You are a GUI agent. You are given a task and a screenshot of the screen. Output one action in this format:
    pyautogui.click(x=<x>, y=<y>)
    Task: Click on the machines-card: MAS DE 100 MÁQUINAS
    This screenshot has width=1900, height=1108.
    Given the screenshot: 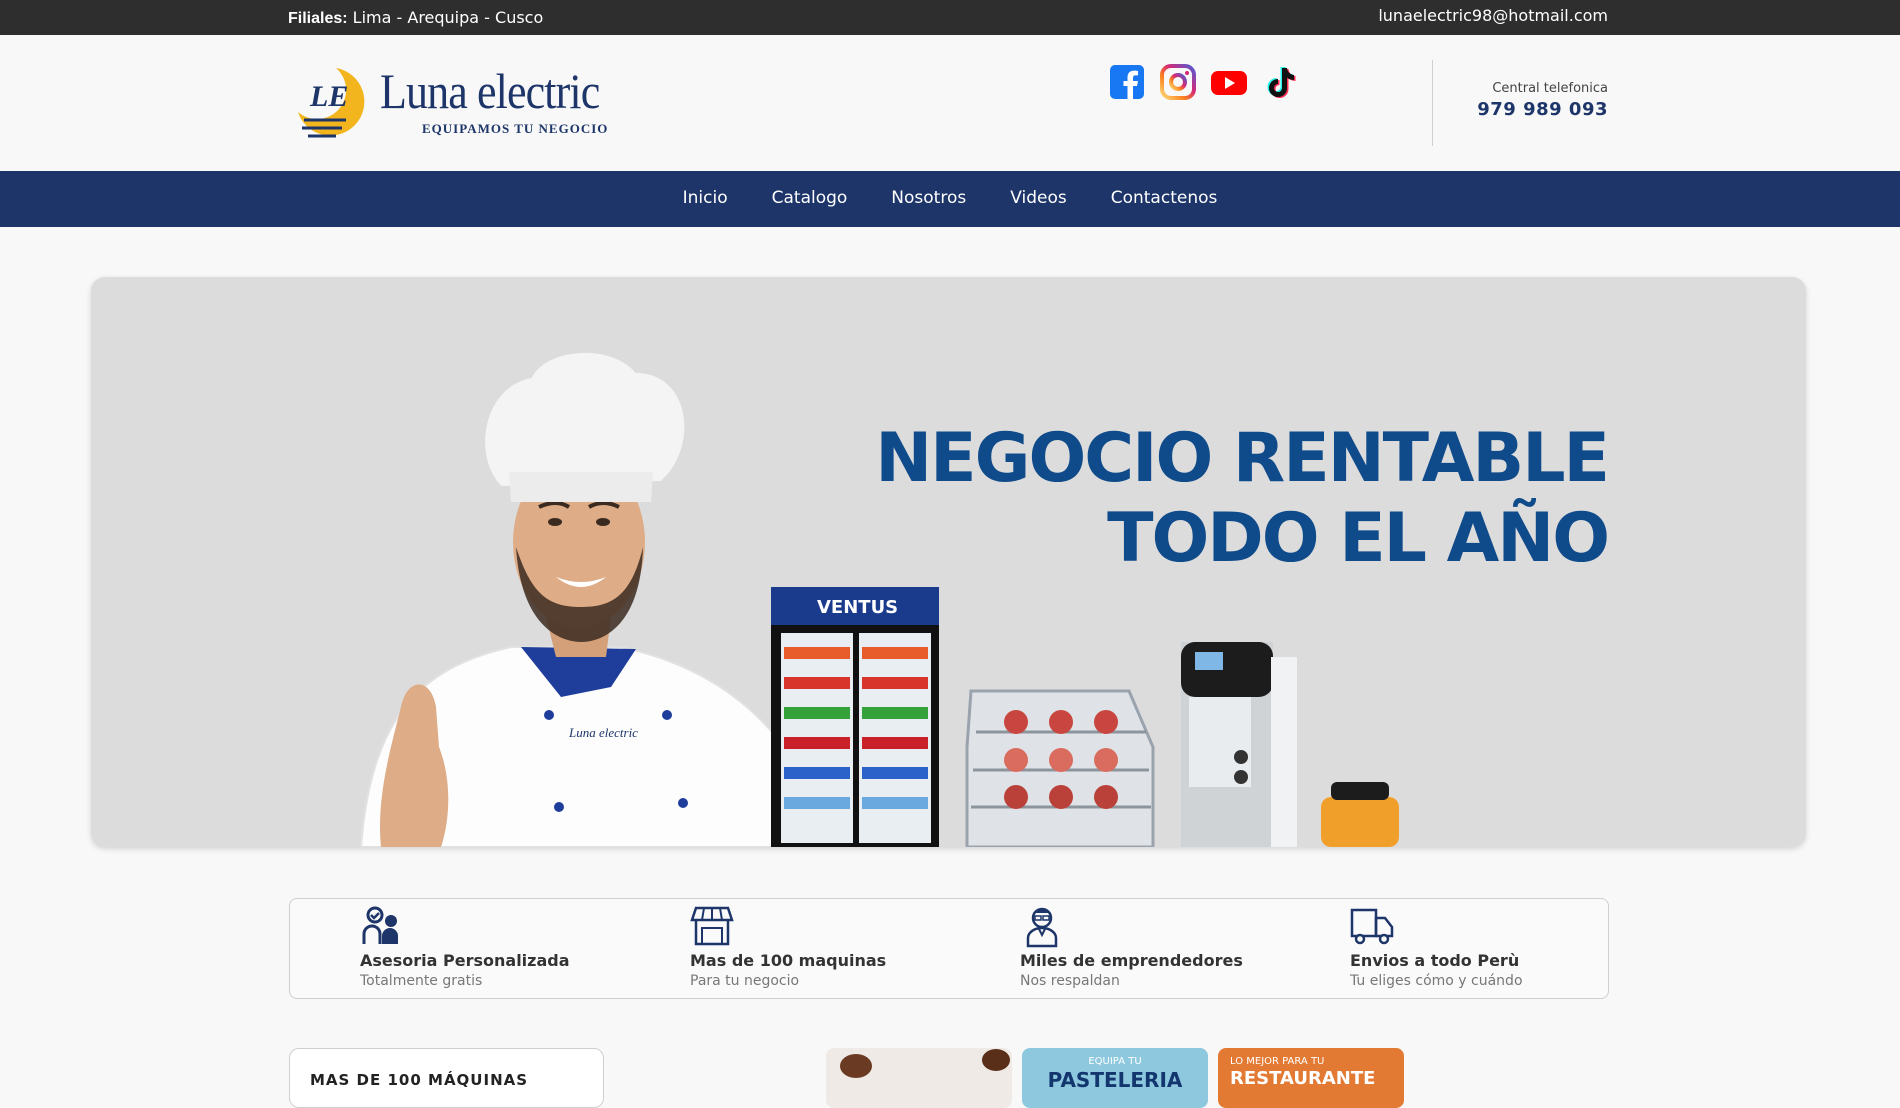 What is the action you would take?
    pyautogui.click(x=446, y=1078)
    